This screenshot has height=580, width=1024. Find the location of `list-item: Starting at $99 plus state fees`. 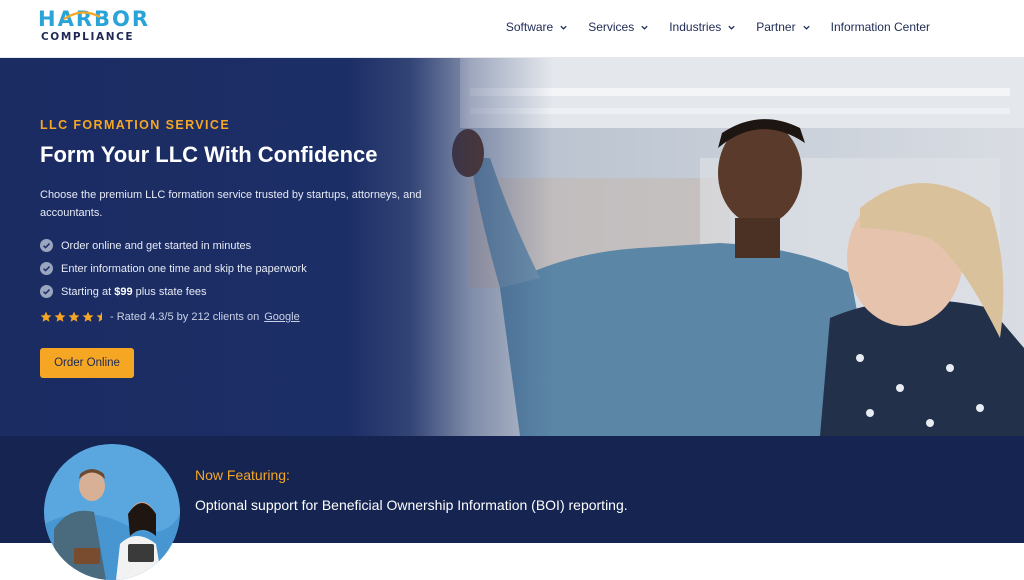

list-item: Starting at $99 plus state fees is located at coordinates (250, 291).